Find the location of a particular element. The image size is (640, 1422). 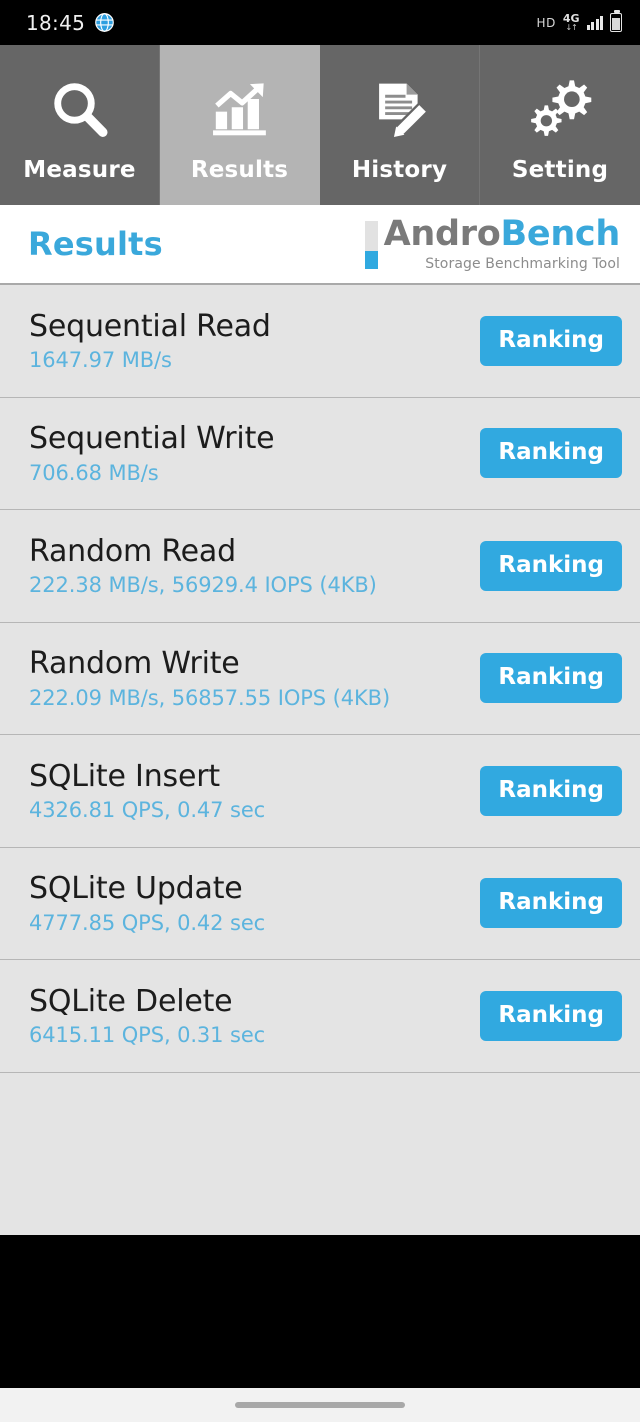

tab-measure: Measure is located at coordinates (80, 125).